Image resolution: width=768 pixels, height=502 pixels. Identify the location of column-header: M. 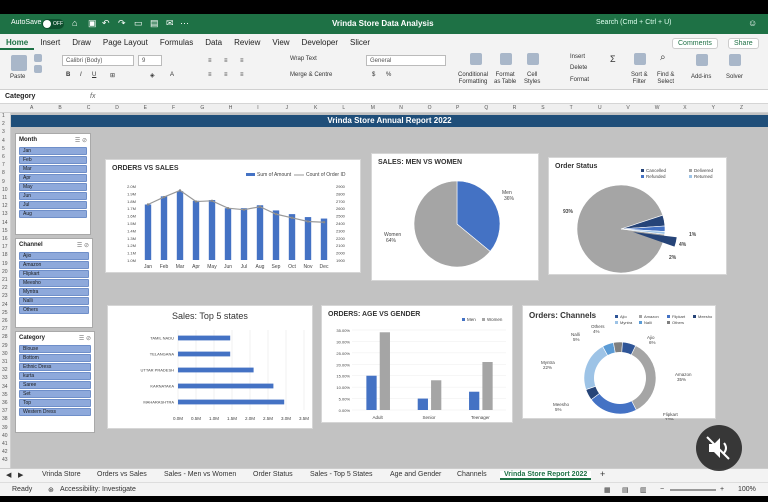
(373, 108).